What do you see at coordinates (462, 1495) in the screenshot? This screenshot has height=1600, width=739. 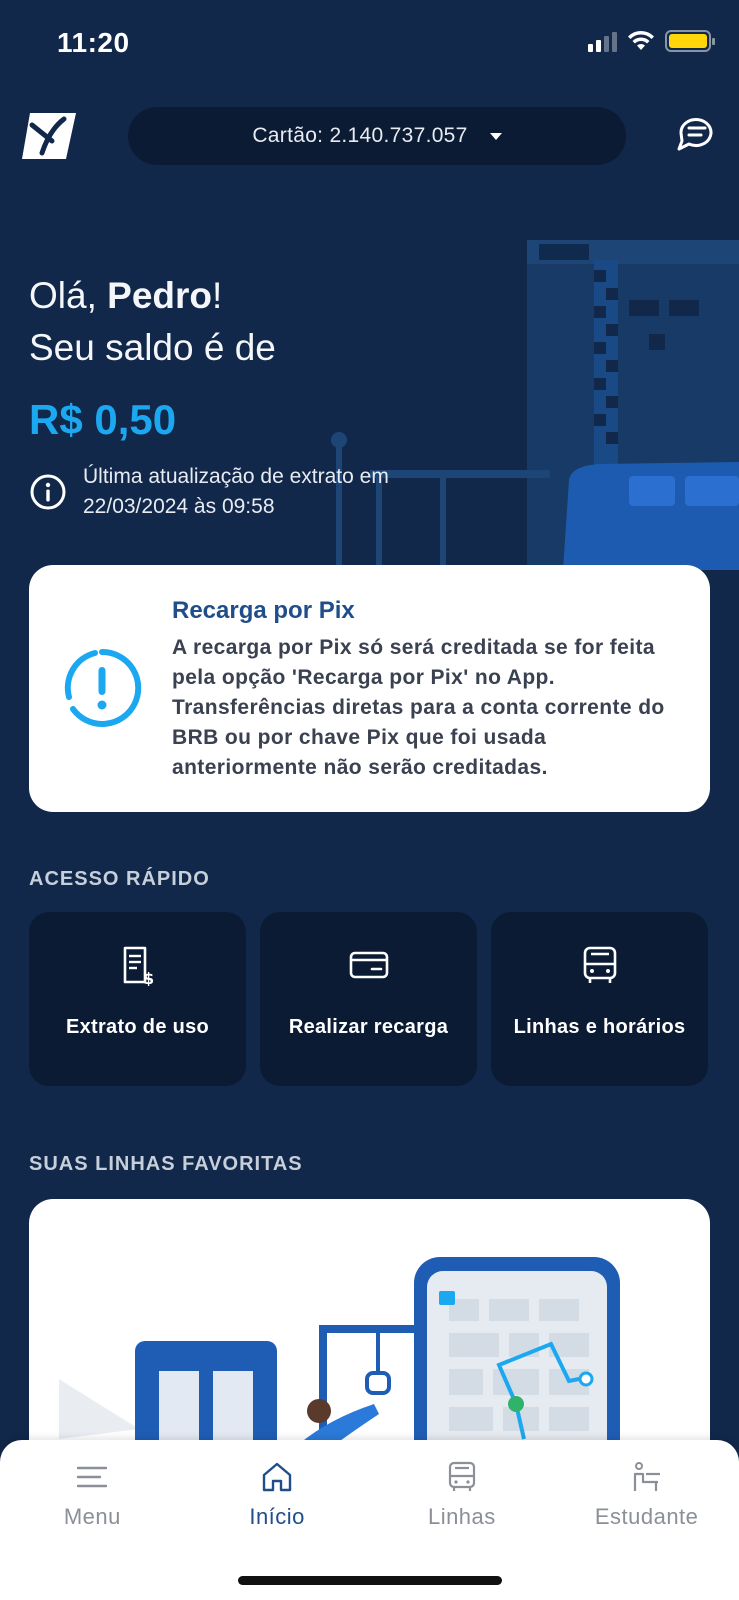 I see `nav-item-lines: Linhas` at bounding box center [462, 1495].